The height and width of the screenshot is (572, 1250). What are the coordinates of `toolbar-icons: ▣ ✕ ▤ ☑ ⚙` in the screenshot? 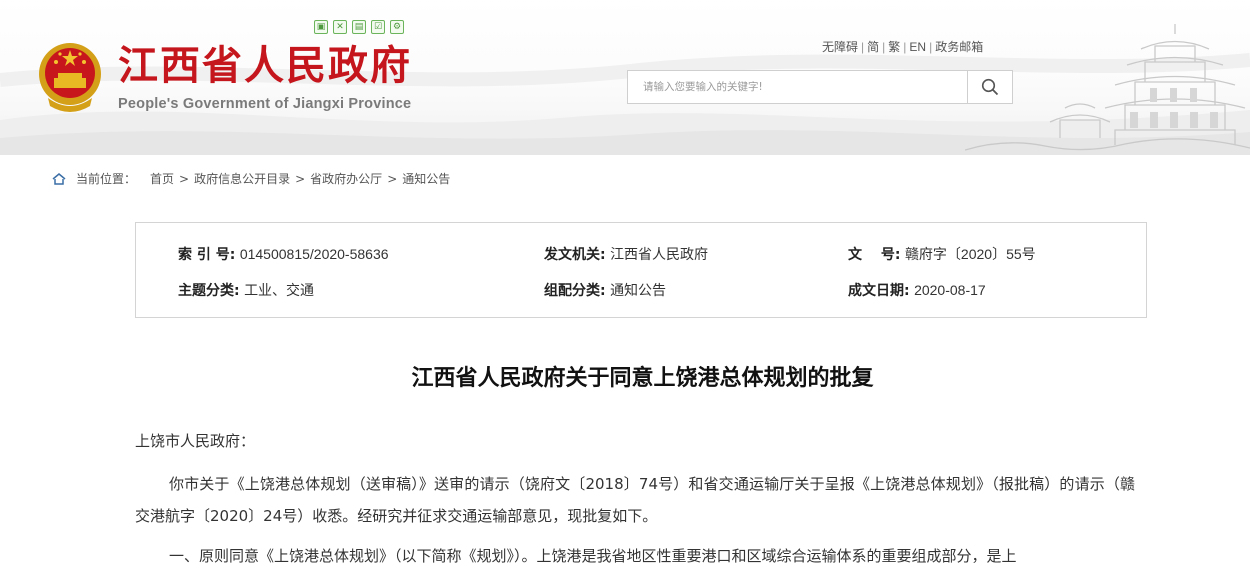 It's located at (359, 27).